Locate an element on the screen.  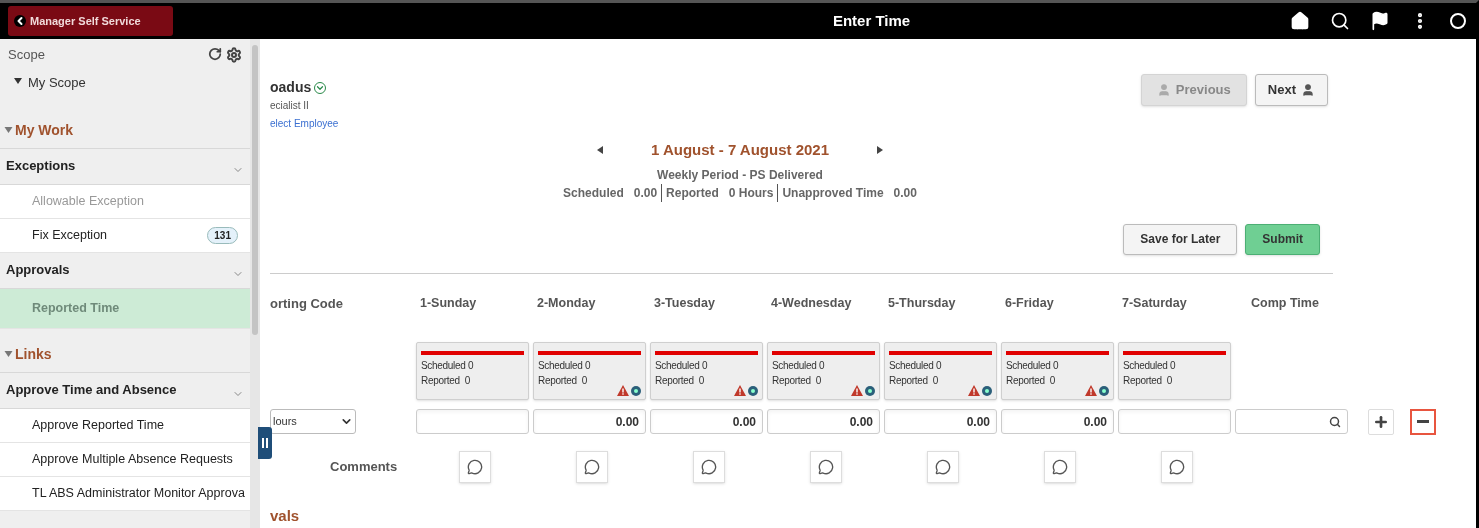
employee-name: oadus is located at coordinates (291, 87).